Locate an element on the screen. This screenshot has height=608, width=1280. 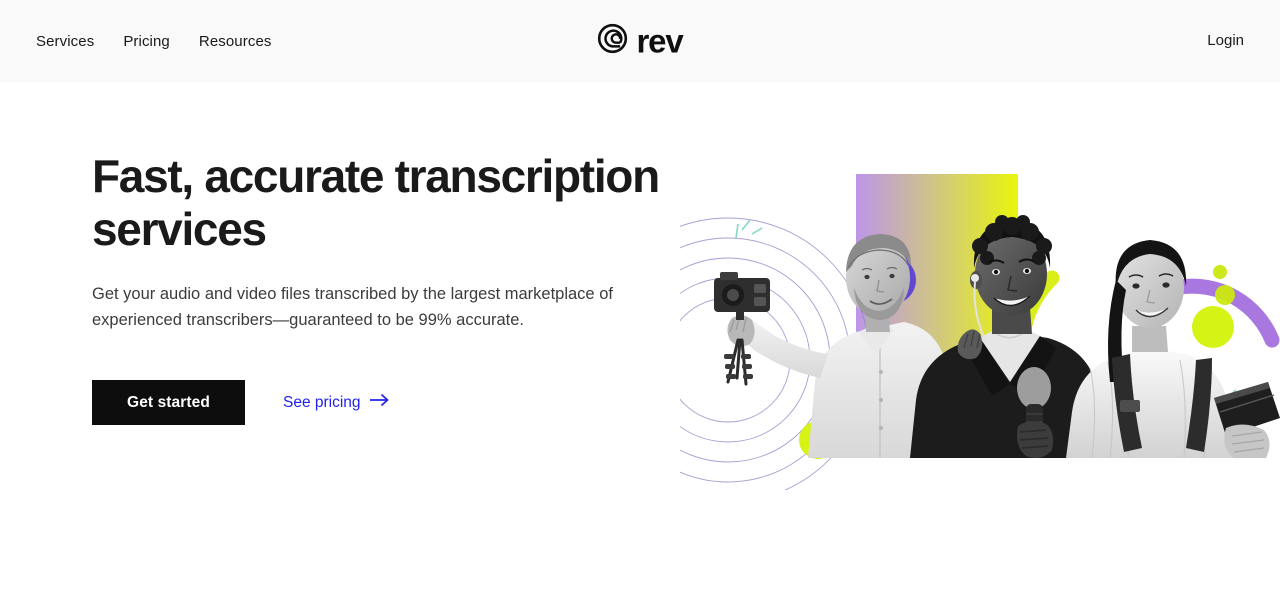
hero-title-line-1: Fast, accurate transcription is located at coordinates (376, 176).